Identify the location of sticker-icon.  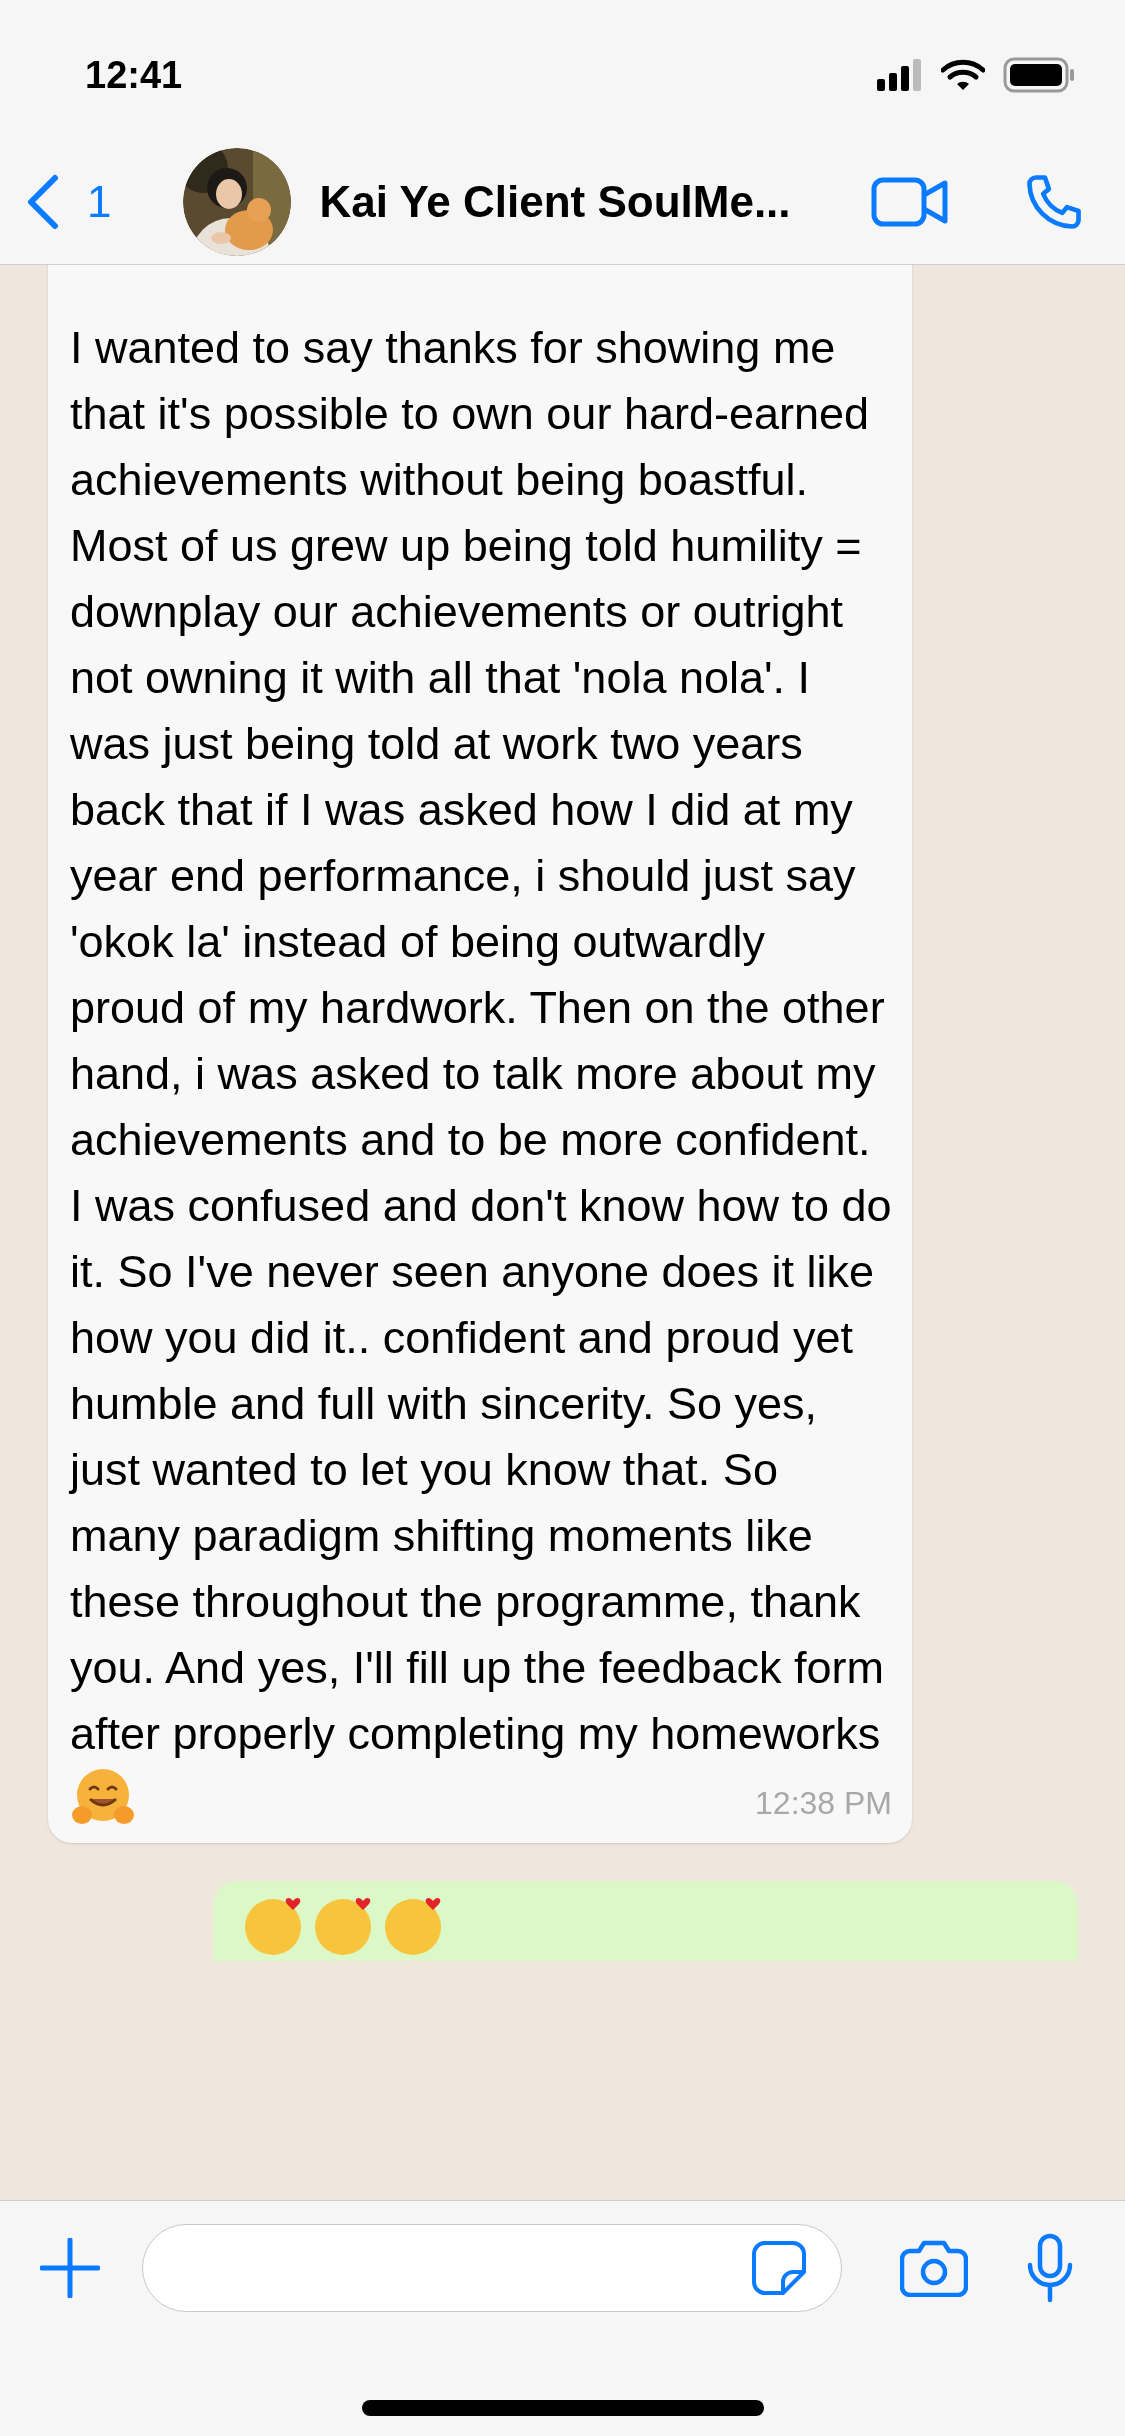
(779, 2268).